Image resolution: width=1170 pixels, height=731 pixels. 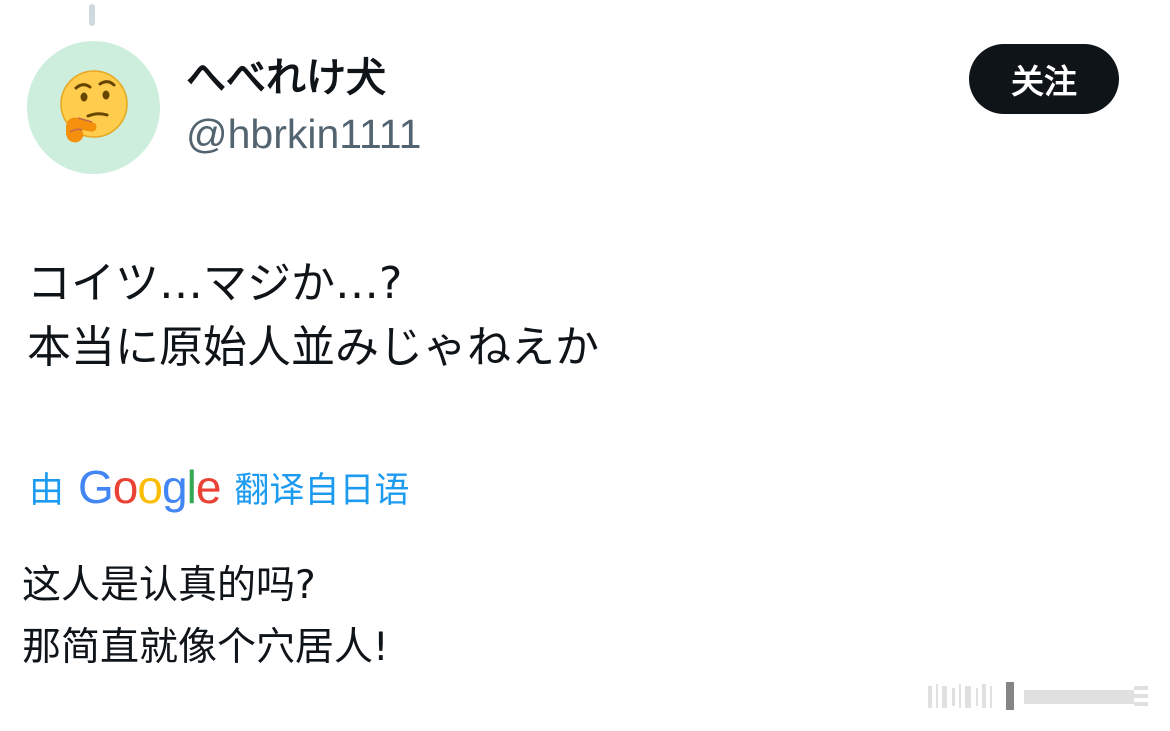 I want to click on avatar, so click(x=93, y=107).